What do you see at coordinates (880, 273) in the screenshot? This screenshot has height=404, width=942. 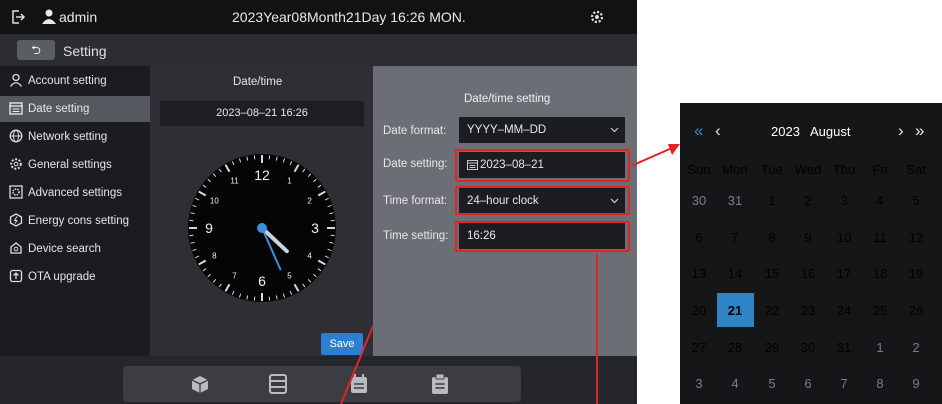 I see `calendar-day: 18` at bounding box center [880, 273].